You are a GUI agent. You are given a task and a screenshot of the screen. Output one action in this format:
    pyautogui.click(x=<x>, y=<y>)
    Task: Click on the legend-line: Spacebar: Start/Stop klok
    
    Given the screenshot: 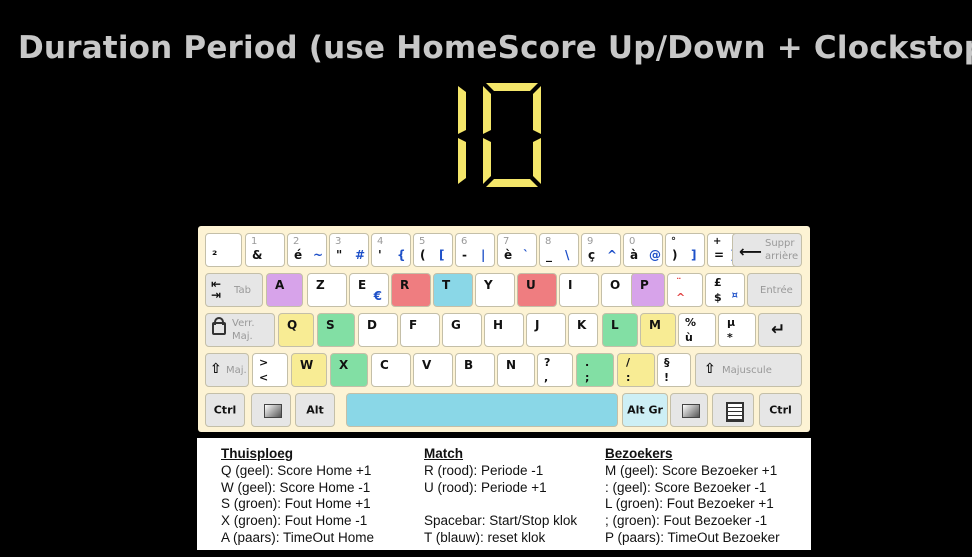 What is the action you would take?
    pyautogui.click(x=501, y=521)
    